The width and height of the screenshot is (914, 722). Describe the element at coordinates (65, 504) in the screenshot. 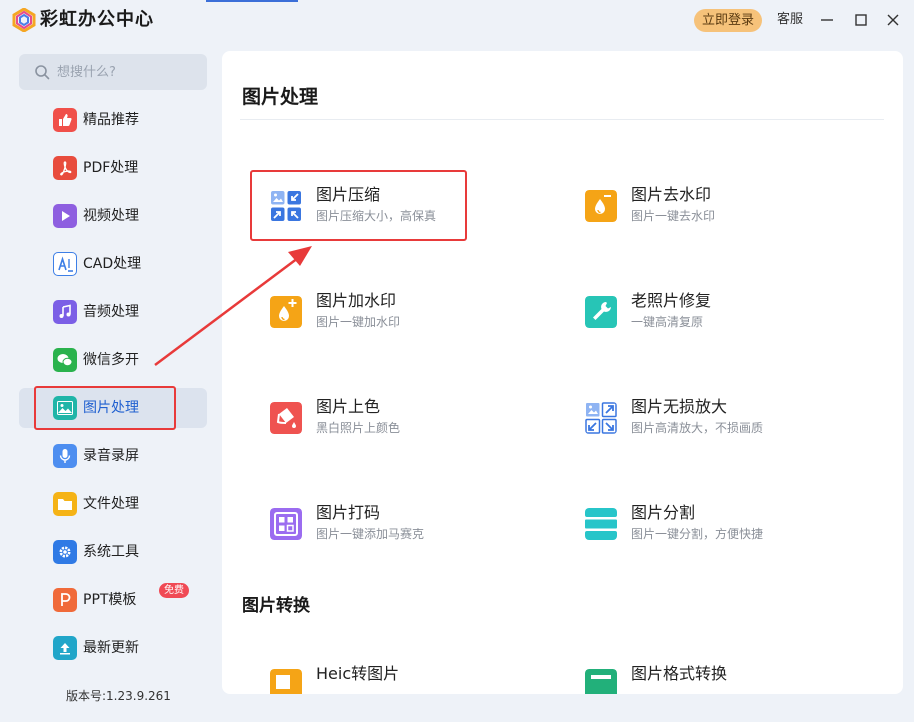

I see `folder-icon` at that location.